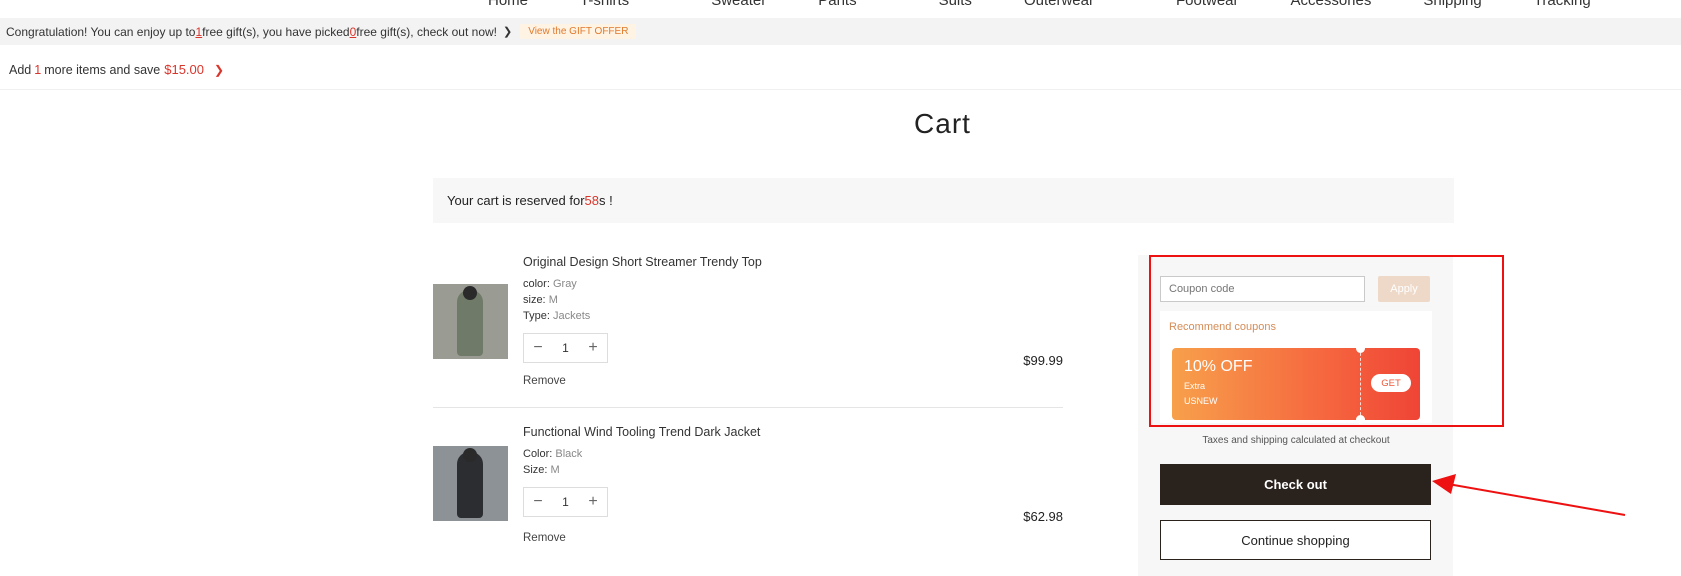  I want to click on arrow-head, so click(1444, 484).